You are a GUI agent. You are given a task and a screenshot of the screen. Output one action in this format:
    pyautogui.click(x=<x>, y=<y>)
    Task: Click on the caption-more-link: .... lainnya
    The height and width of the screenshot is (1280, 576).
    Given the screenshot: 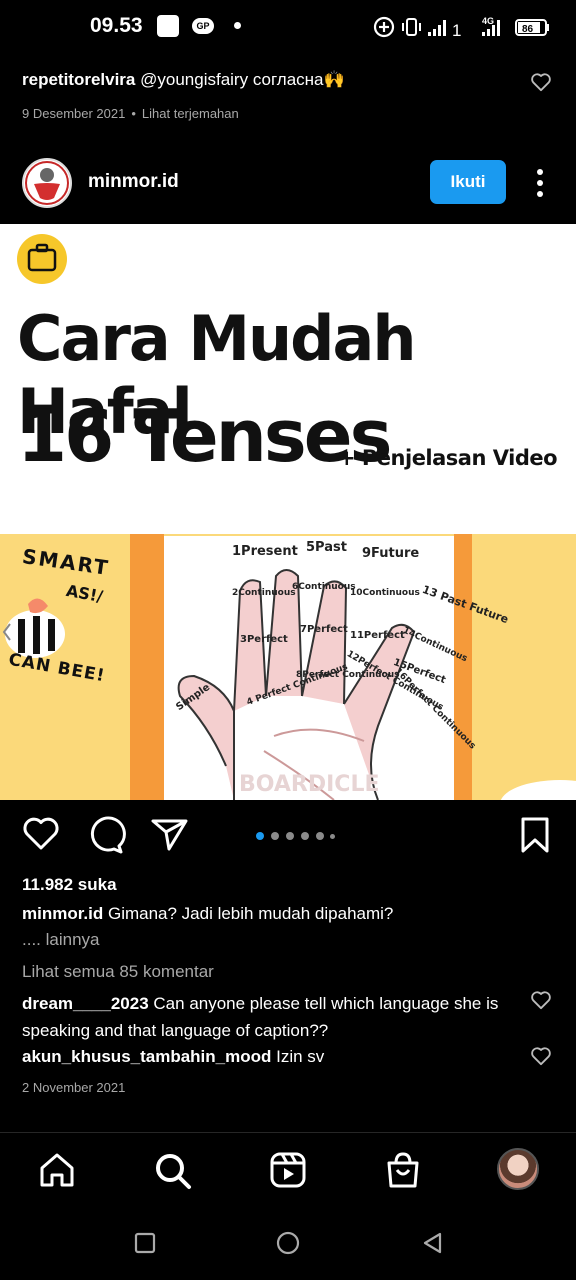 What is the action you would take?
    pyautogui.click(x=61, y=940)
    